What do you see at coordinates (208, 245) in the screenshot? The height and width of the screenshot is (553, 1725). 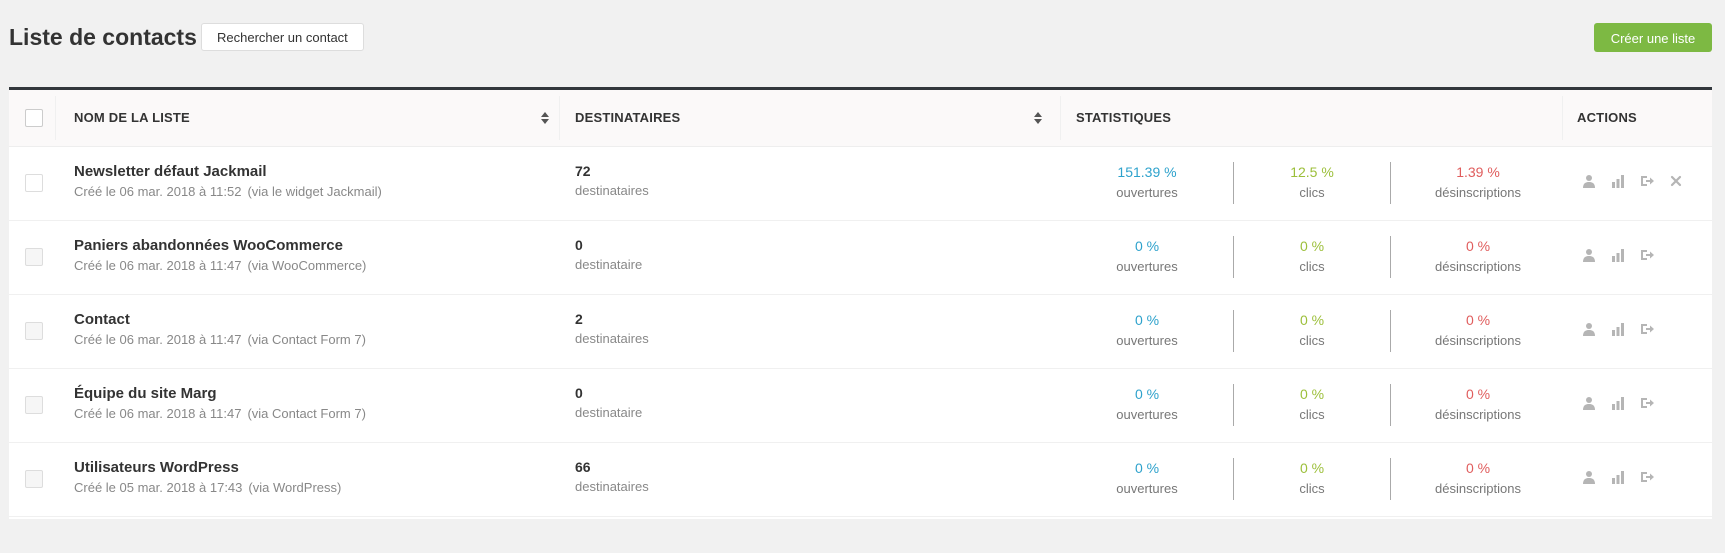 I see `list-name: Paniers abandonnées WooCommerce` at bounding box center [208, 245].